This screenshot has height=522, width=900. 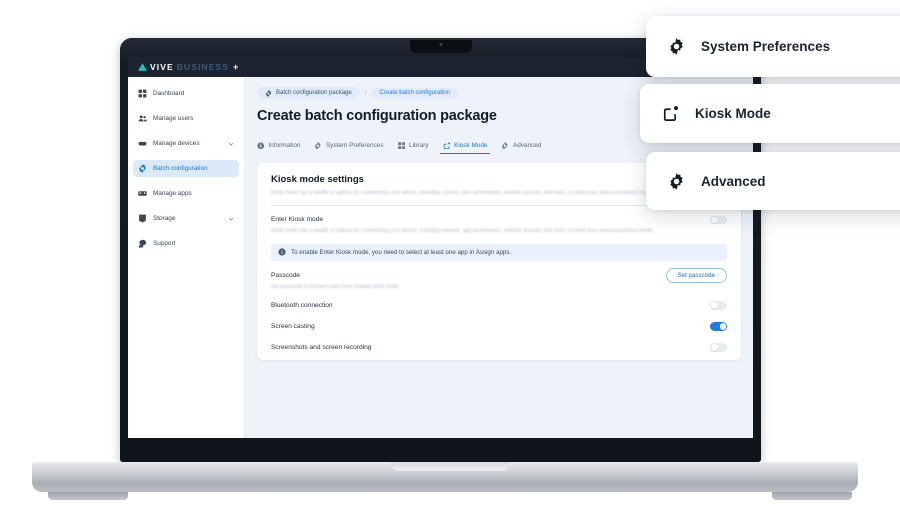 What do you see at coordinates (176, 143) in the screenshot?
I see `sidebar-item-label: Manage devices` at bounding box center [176, 143].